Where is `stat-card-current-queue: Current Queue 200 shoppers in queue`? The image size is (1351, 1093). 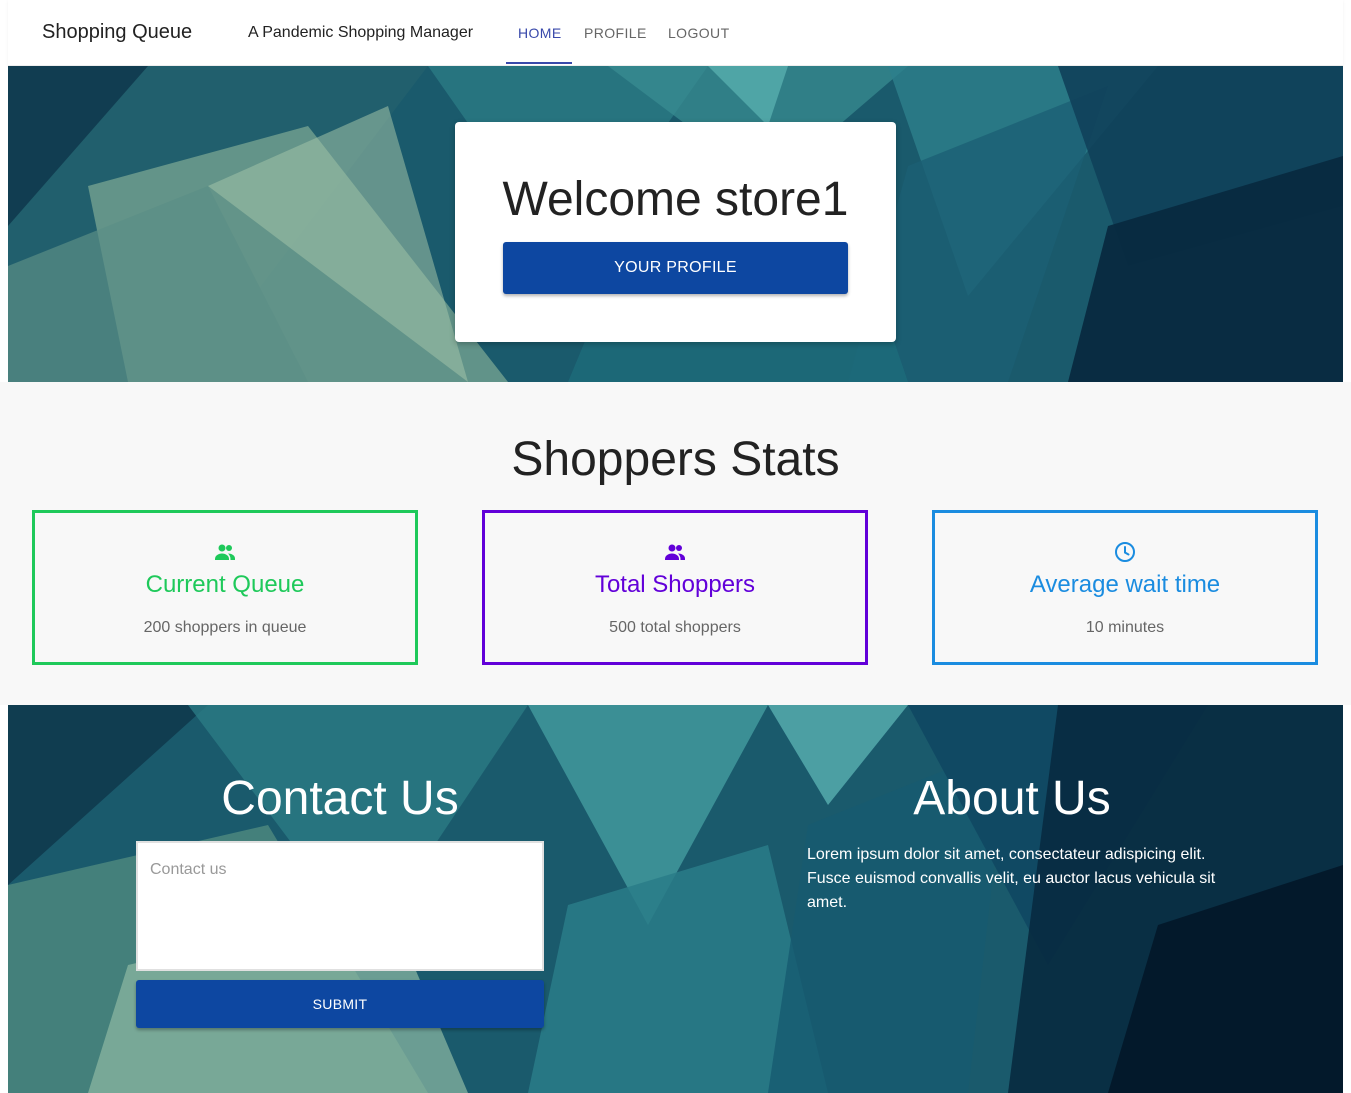
stat-card-current-queue: Current Queue 200 shoppers in queue is located at coordinates (225, 587).